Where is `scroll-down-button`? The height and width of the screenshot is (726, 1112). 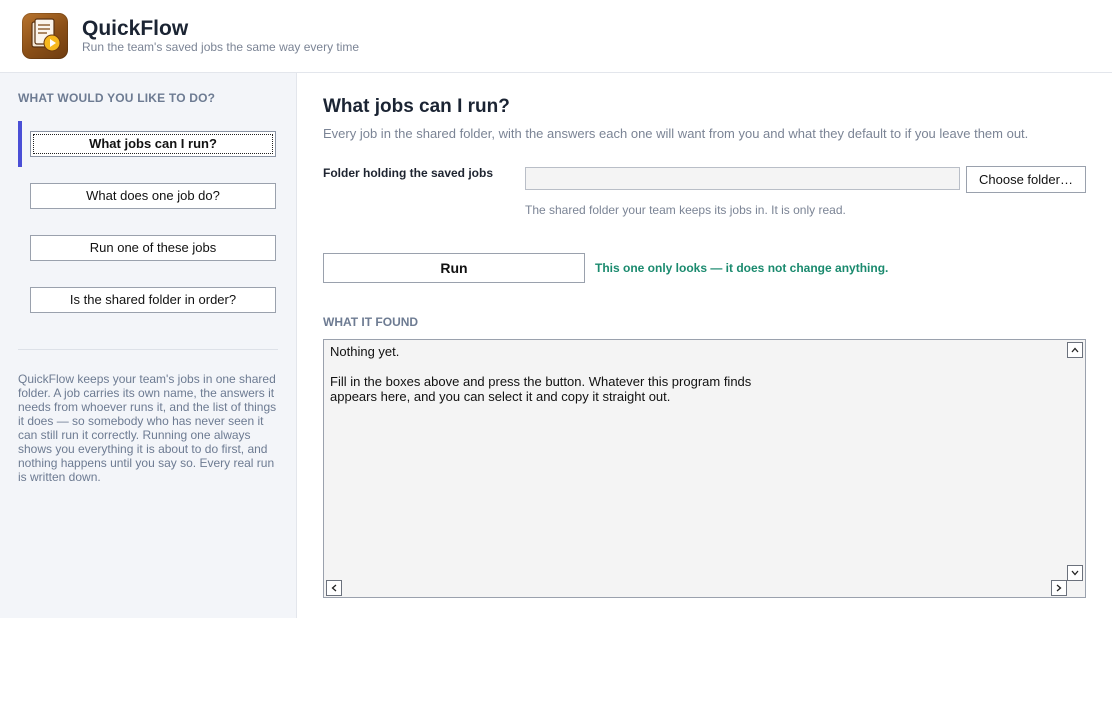 scroll-down-button is located at coordinates (1075, 573).